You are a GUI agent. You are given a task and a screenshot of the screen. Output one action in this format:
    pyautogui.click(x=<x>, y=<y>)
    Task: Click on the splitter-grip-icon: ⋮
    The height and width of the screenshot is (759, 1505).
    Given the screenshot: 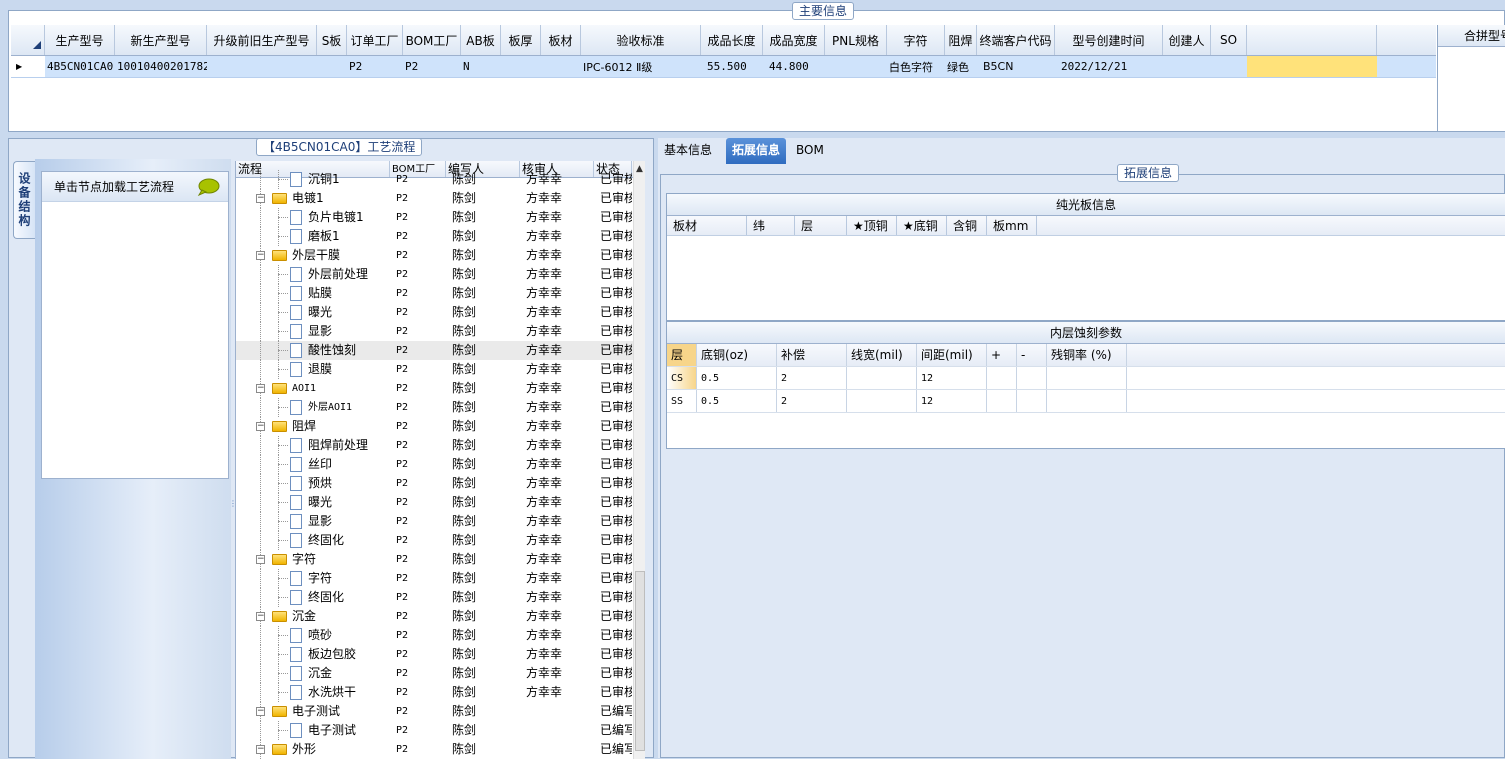 What is the action you would take?
    pyautogui.click(x=233, y=503)
    